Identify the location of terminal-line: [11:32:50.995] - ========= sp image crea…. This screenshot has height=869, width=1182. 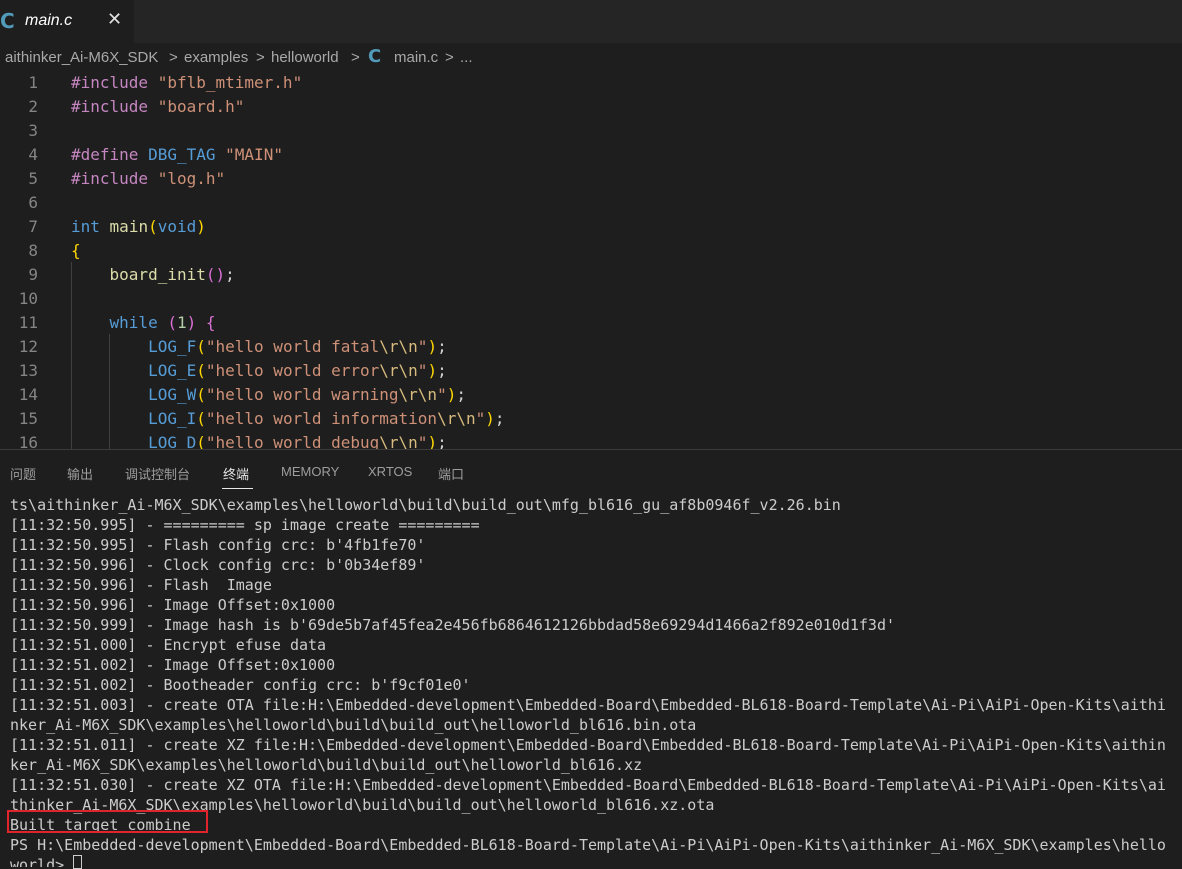
(245, 525).